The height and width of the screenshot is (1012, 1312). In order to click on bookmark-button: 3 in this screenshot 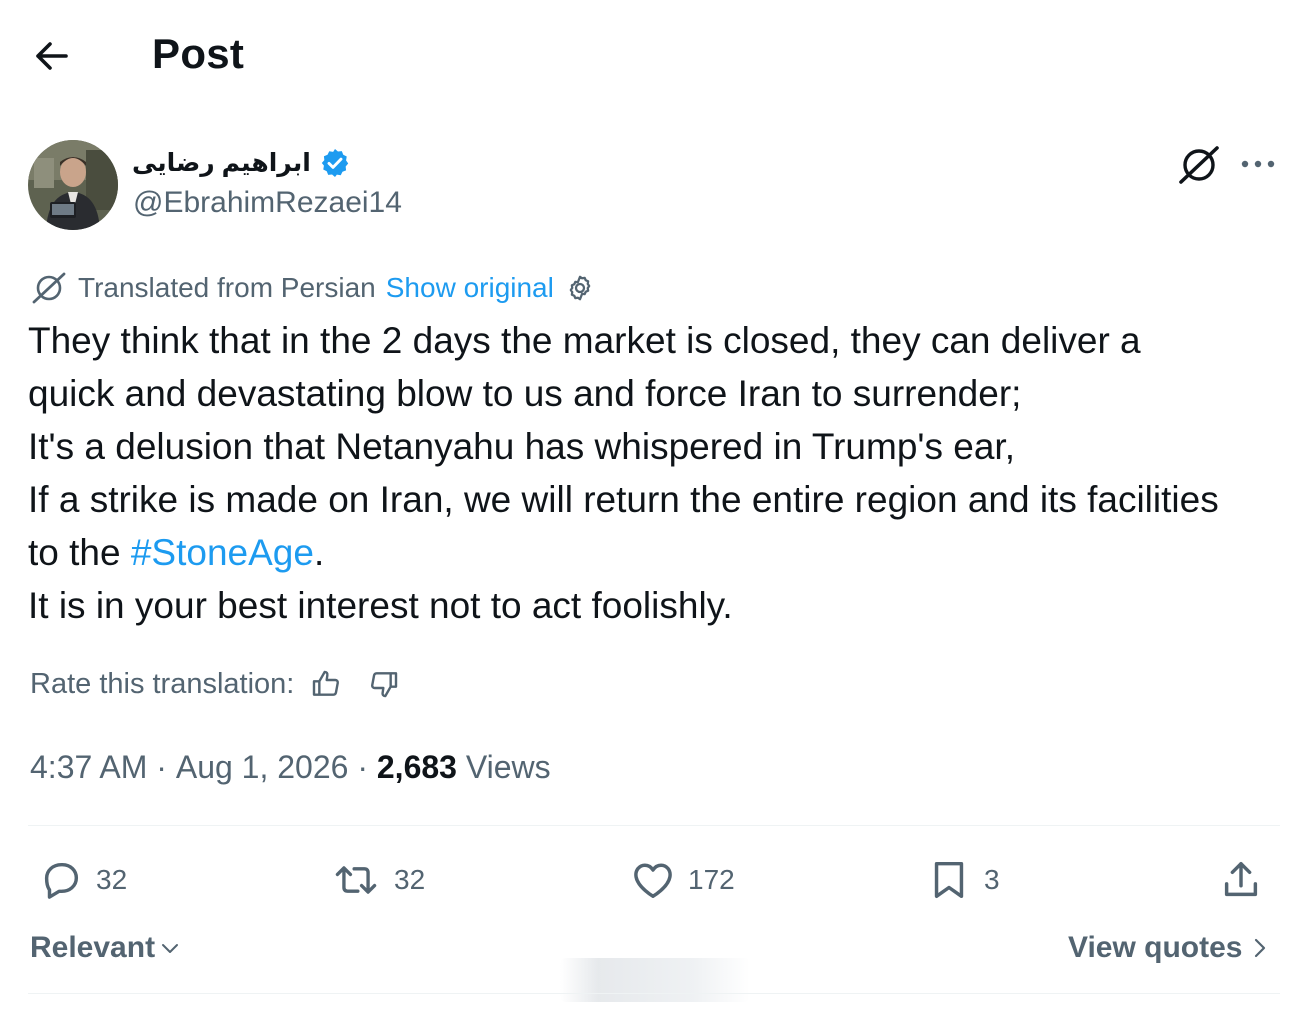, I will do `click(963, 880)`.